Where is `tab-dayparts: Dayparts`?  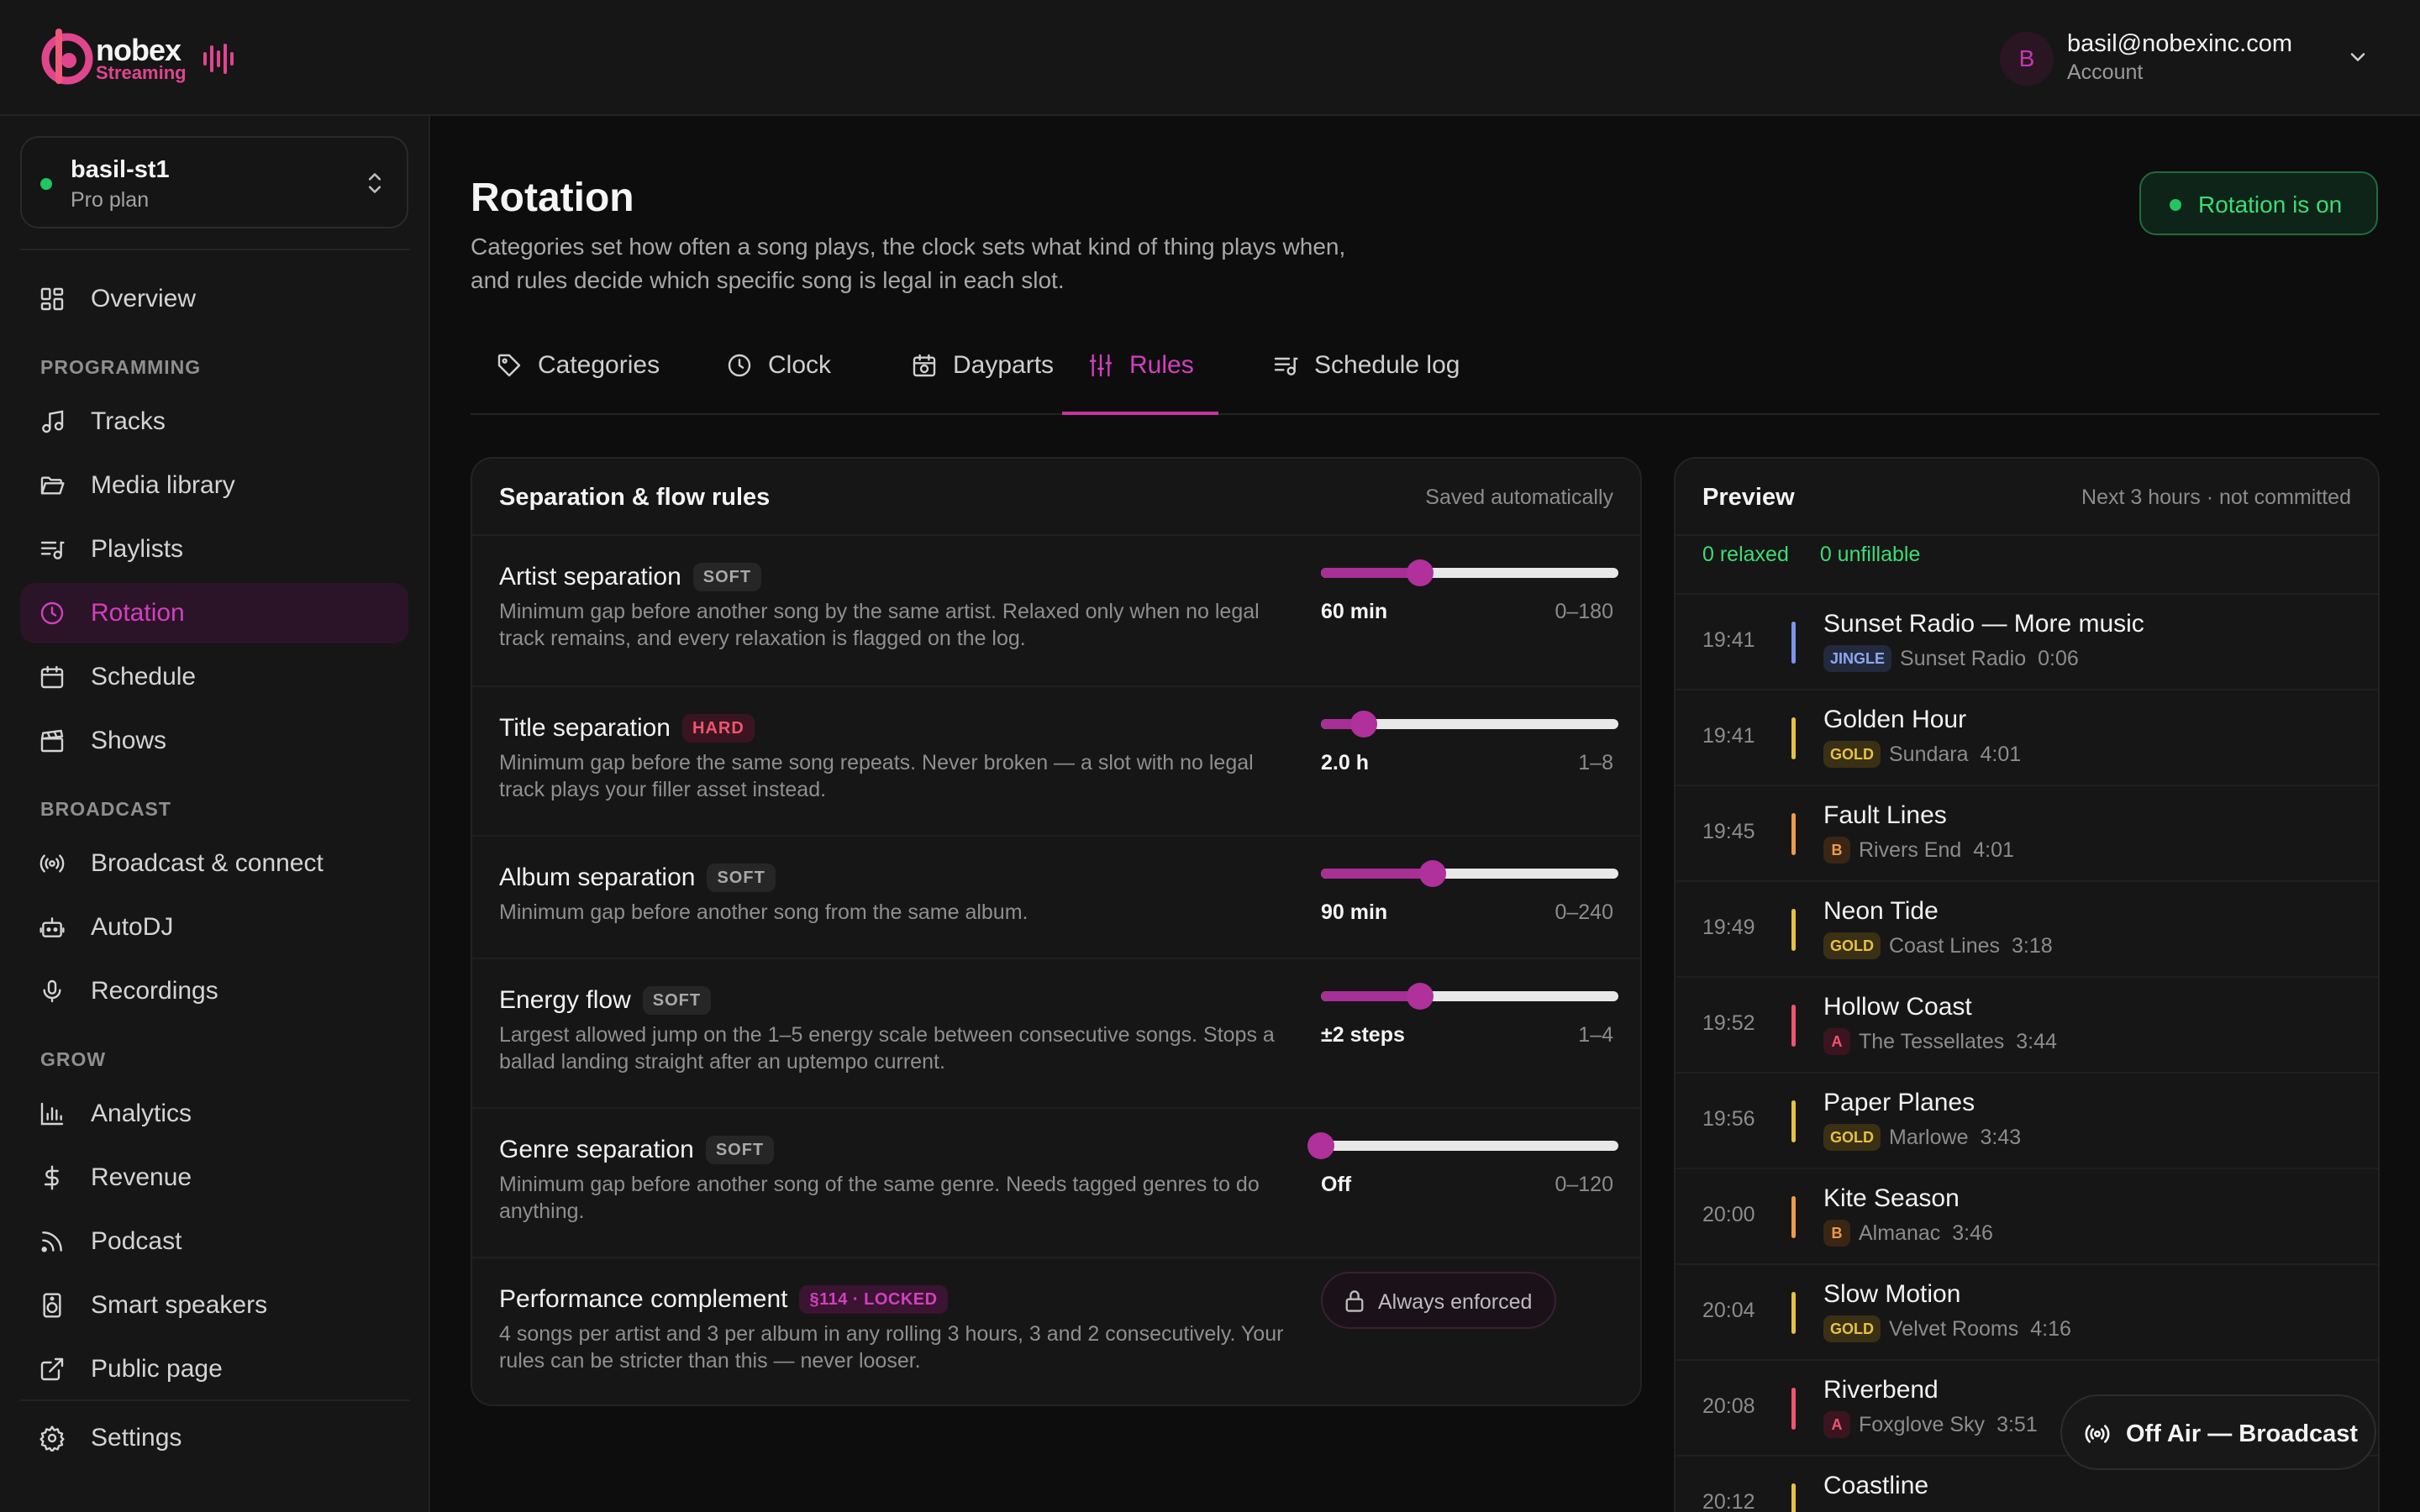
tab-dayparts: Dayparts is located at coordinates (987, 365).